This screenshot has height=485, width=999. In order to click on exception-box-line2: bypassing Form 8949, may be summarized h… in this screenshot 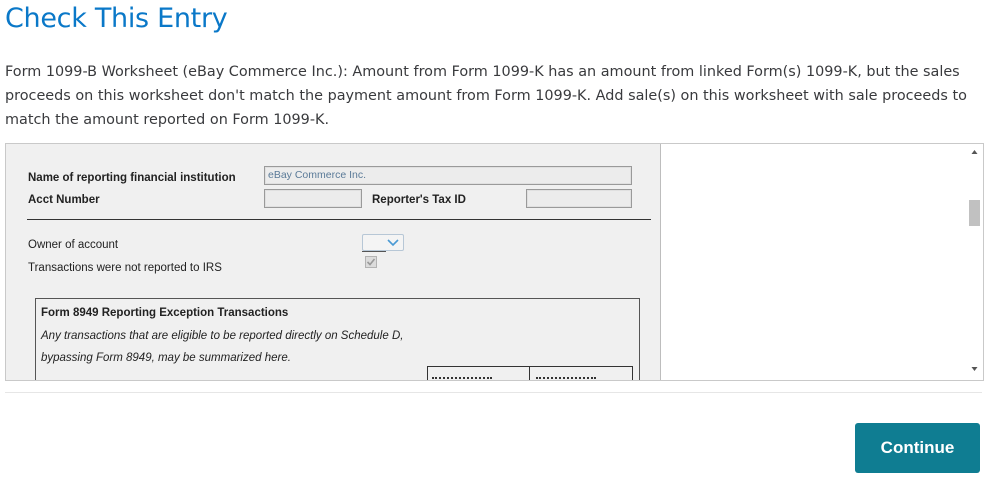, I will do `click(166, 358)`.